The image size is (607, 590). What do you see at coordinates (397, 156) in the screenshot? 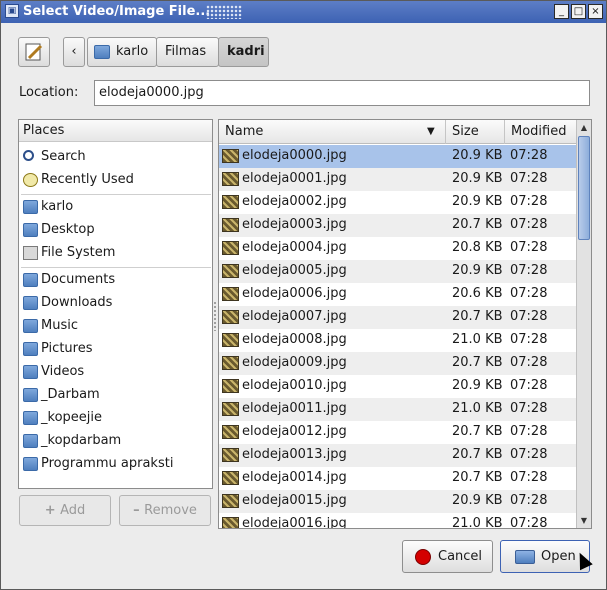
I see `file-row: elodeja0000.jpg 20.9 KB 07:28` at bounding box center [397, 156].